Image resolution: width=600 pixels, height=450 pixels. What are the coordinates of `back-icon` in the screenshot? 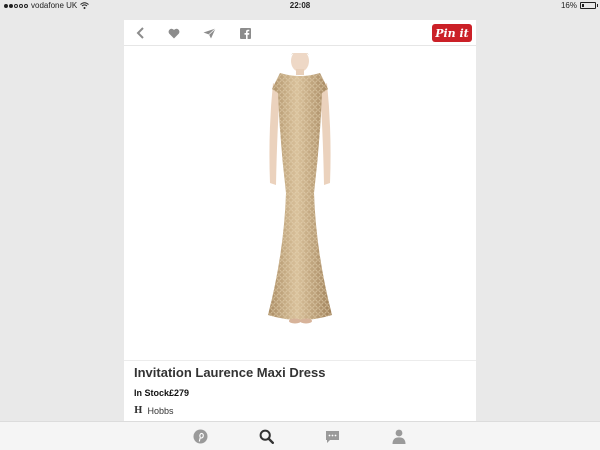 It's located at (141, 33).